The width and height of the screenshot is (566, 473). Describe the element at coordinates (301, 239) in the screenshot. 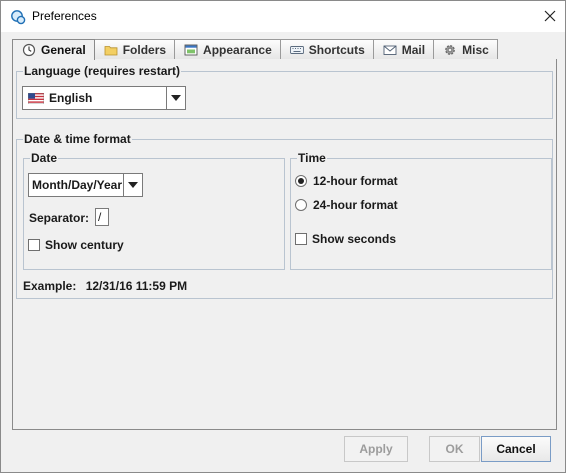

I see `show-seconds-box` at that location.